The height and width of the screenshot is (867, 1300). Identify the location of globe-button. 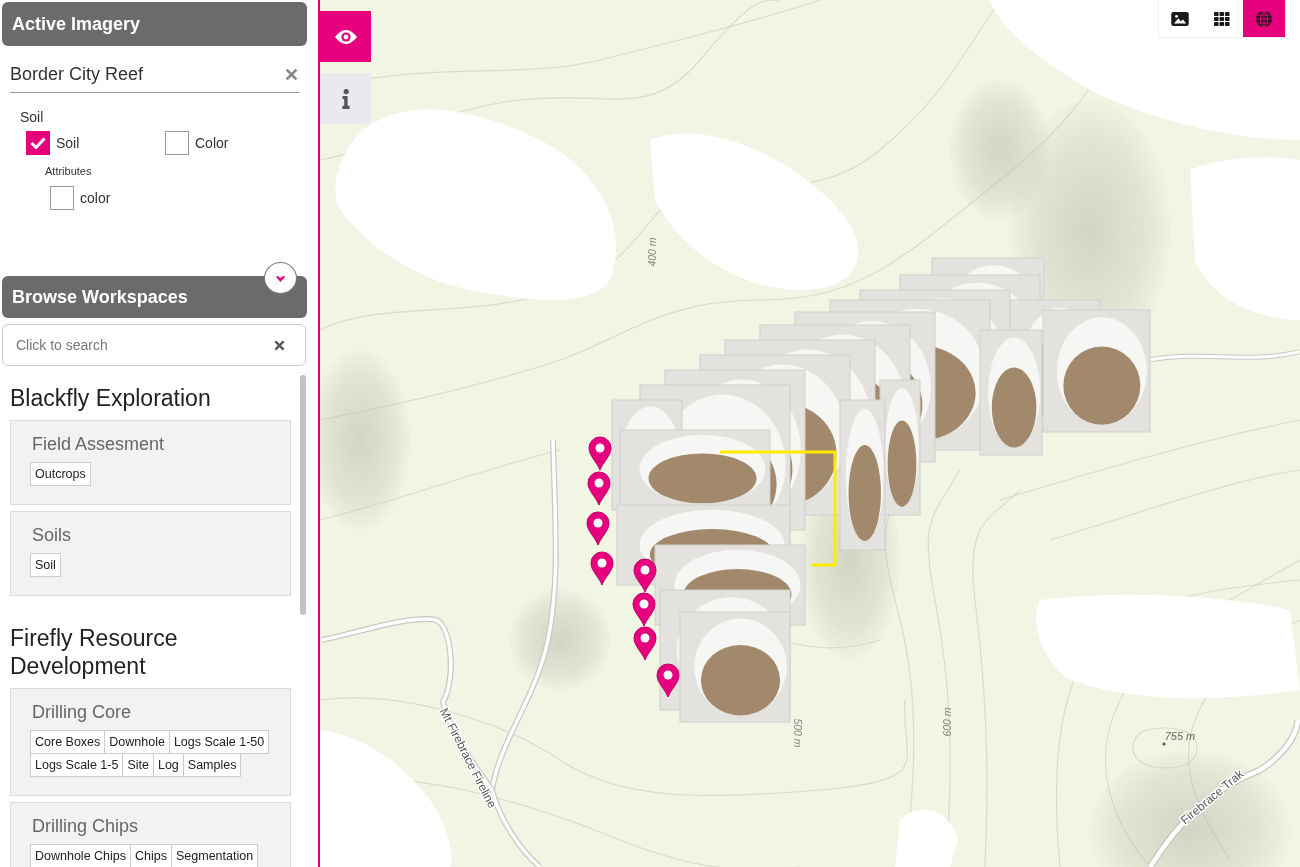
(1264, 18).